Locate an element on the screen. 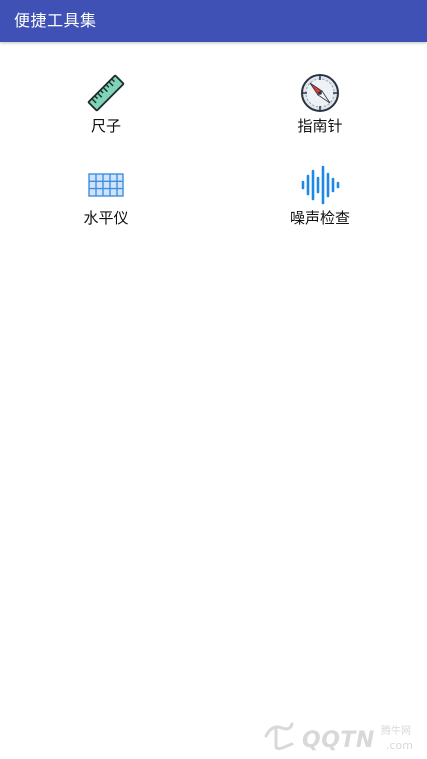  tool-noise-label: 噪声检查 is located at coordinates (319, 218).